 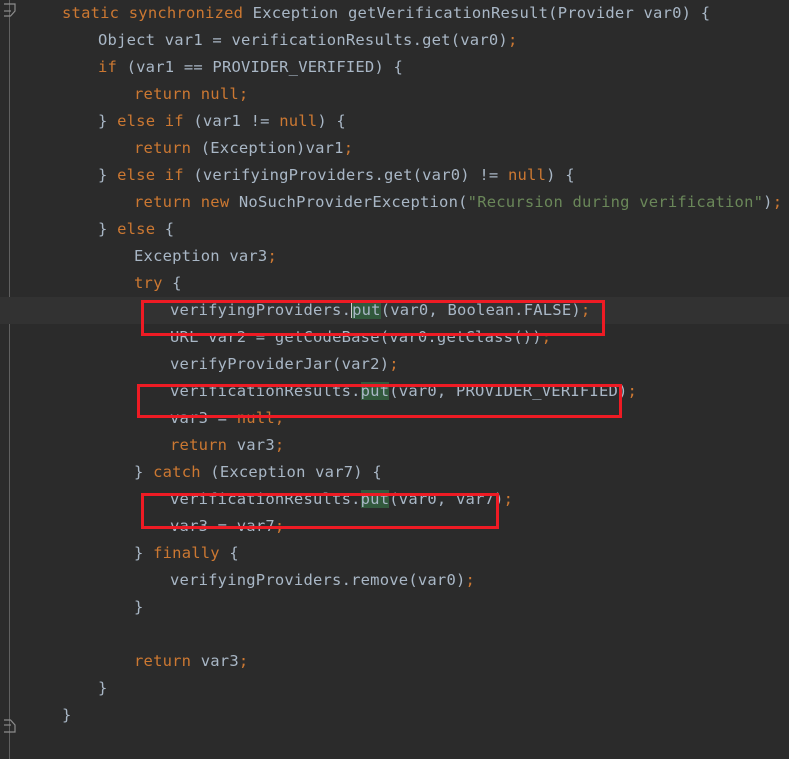 I want to click on code-token: static, so click(x=91, y=13).